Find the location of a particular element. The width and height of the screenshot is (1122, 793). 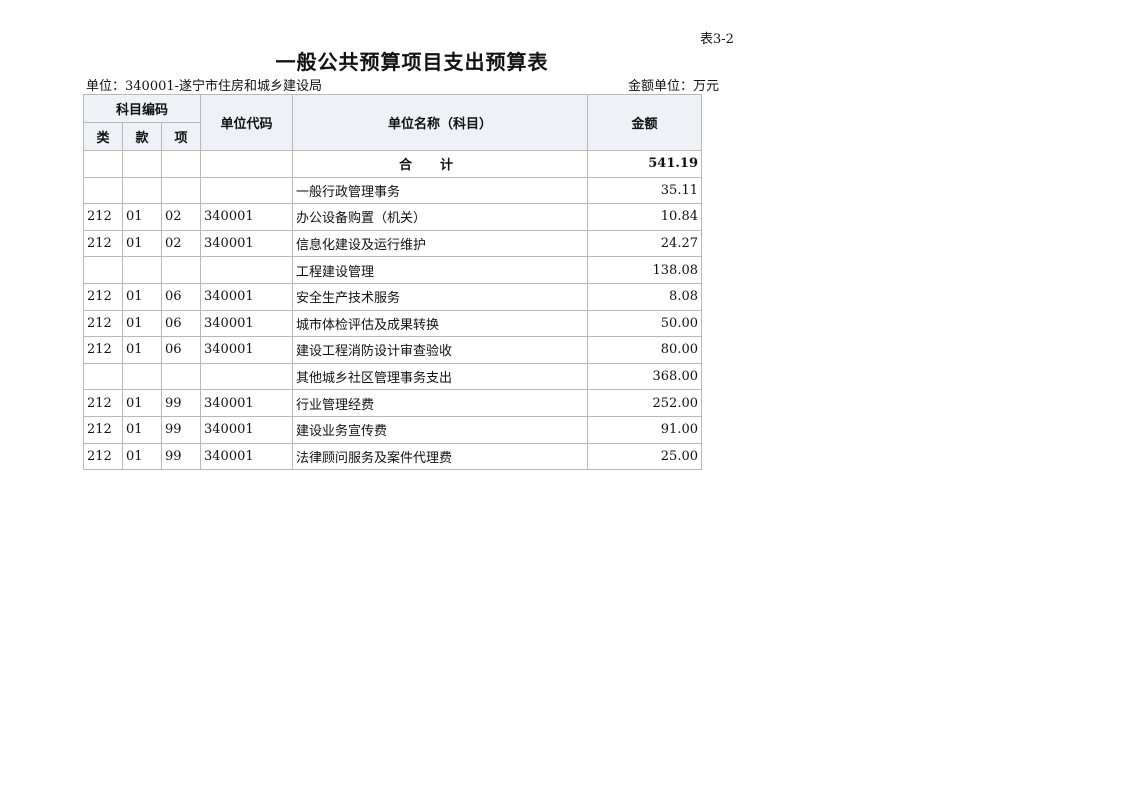

cell-unit-name: 工程建设管理 is located at coordinates (440, 270).